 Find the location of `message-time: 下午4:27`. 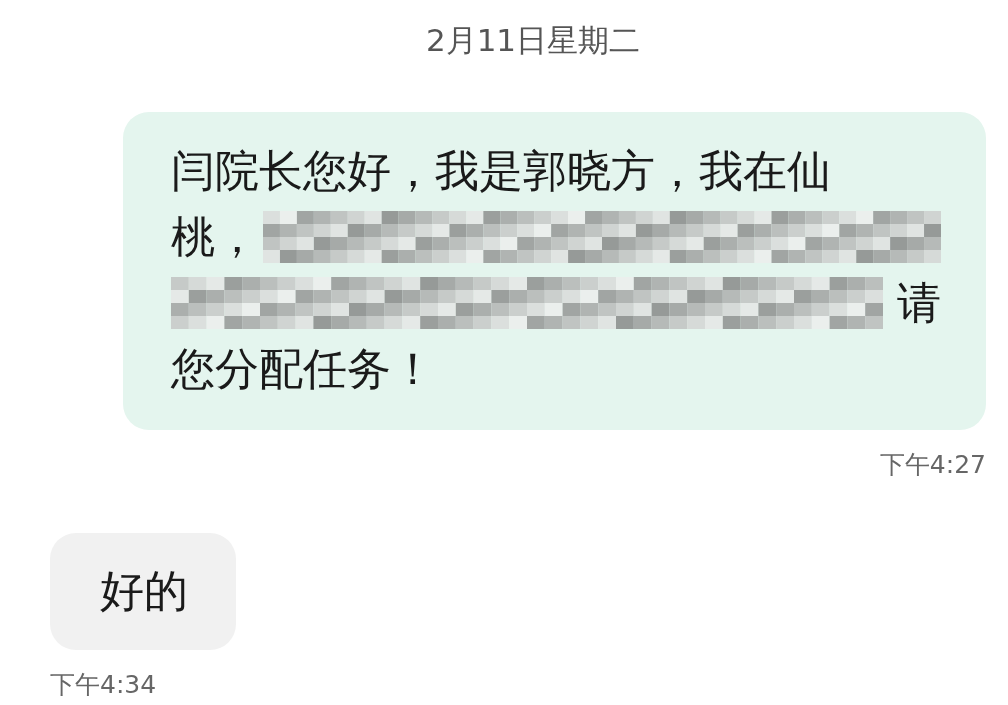

message-time: 下午4:27 is located at coordinates (932, 465).